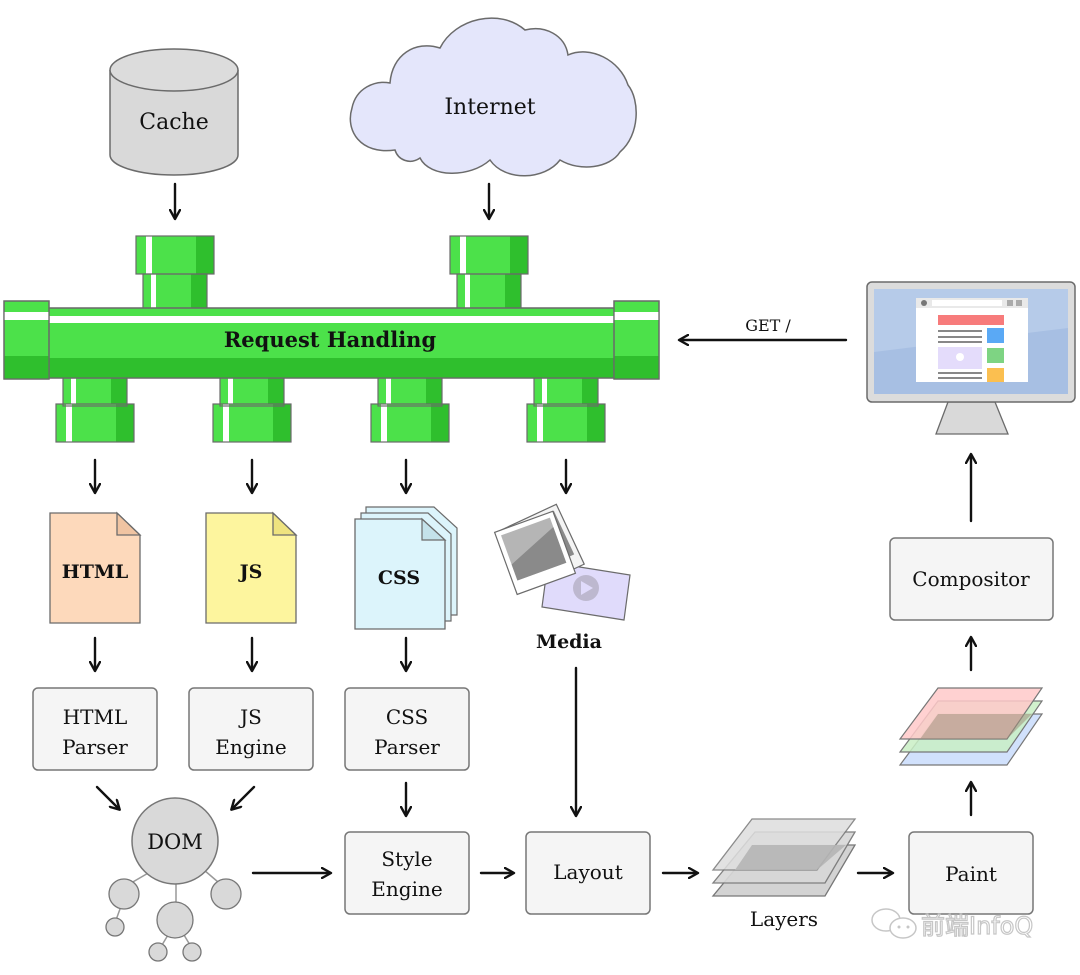  I want to click on wechat-icon, so click(894, 923).